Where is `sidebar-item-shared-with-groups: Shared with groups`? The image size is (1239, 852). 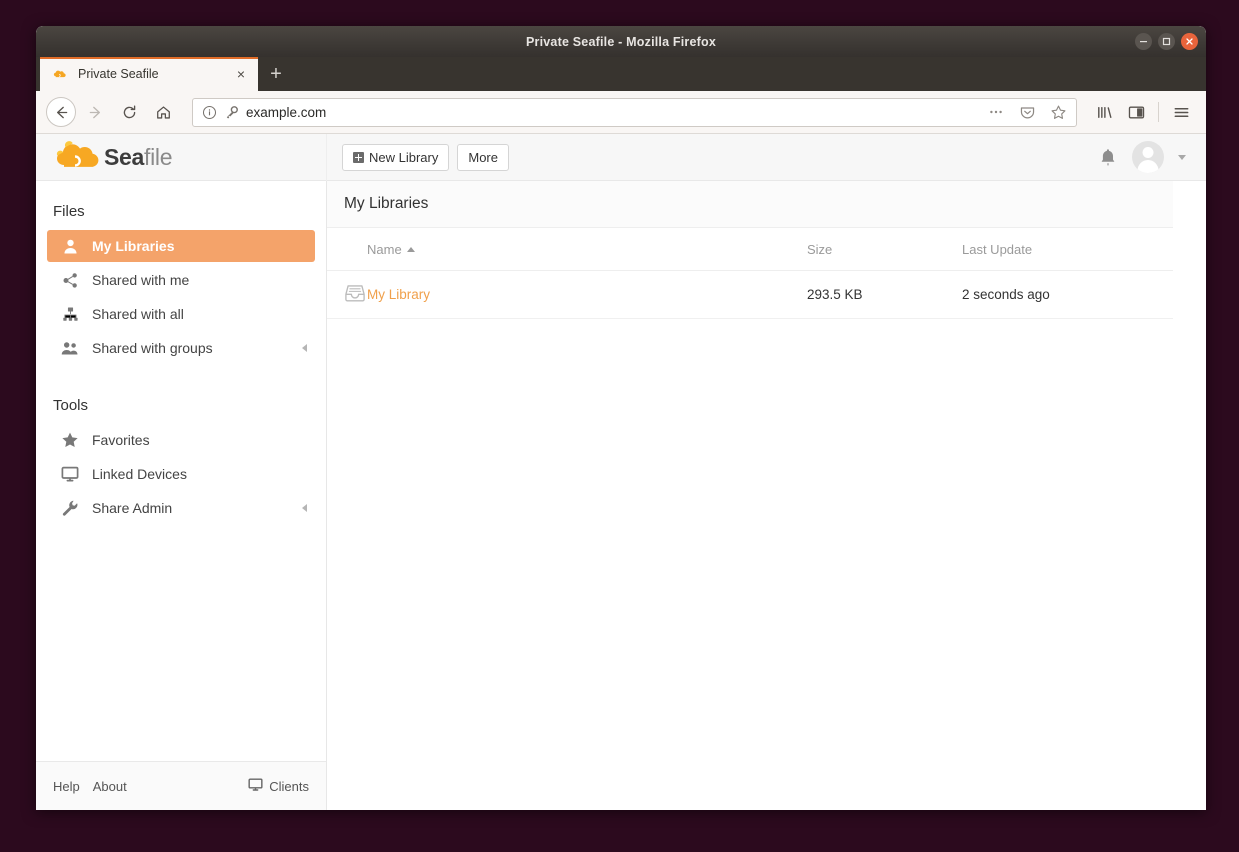
sidebar-item-shared-with-groups: Shared with groups is located at coordinates (181, 348).